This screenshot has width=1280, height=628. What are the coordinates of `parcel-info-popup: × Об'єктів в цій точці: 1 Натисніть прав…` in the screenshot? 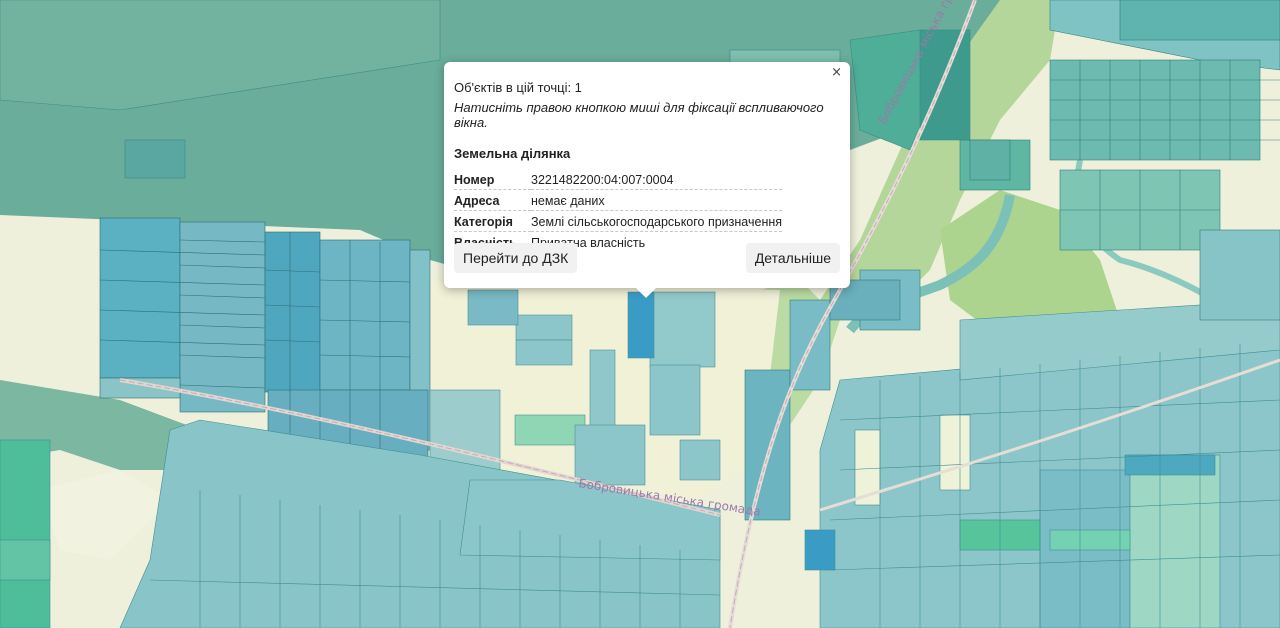 It's located at (647, 180).